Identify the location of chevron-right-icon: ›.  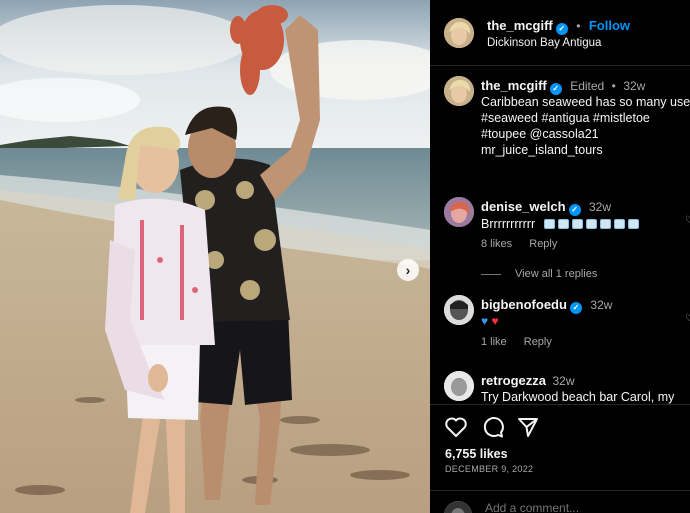
(408, 270).